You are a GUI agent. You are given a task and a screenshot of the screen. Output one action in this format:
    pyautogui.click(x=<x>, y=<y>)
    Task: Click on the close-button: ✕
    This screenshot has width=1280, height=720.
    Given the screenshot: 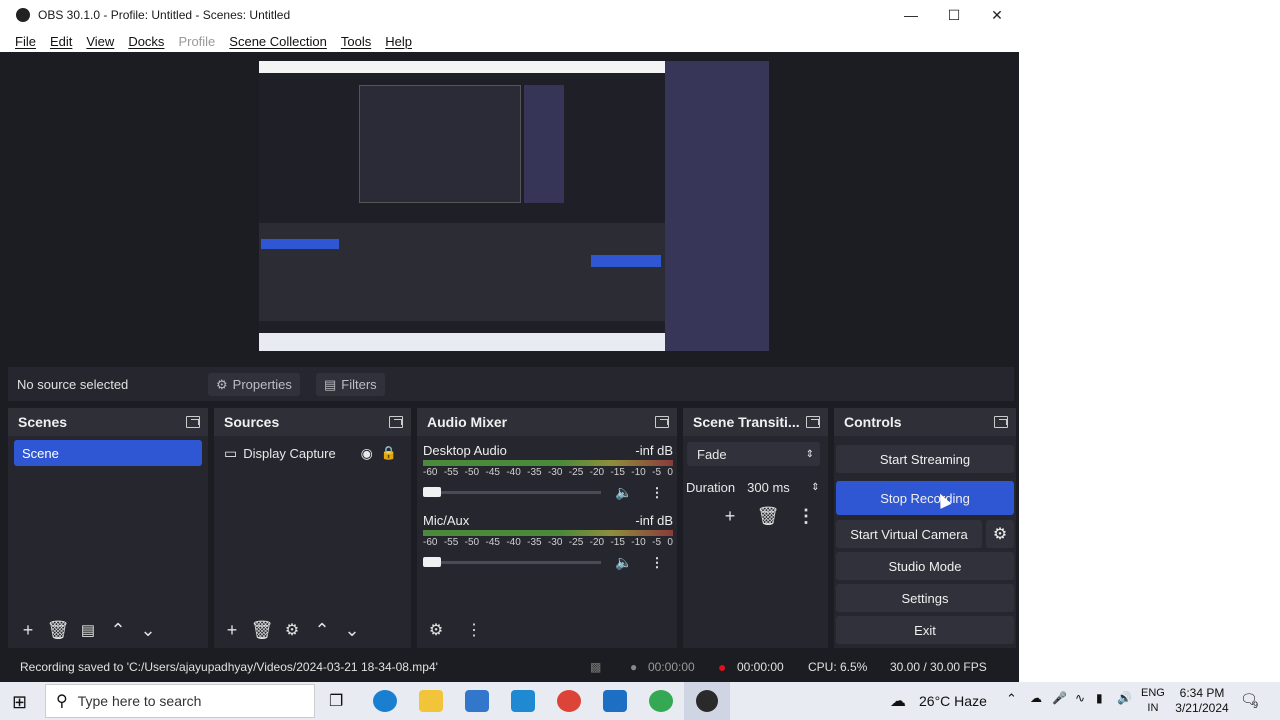 What is the action you would take?
    pyautogui.click(x=997, y=15)
    